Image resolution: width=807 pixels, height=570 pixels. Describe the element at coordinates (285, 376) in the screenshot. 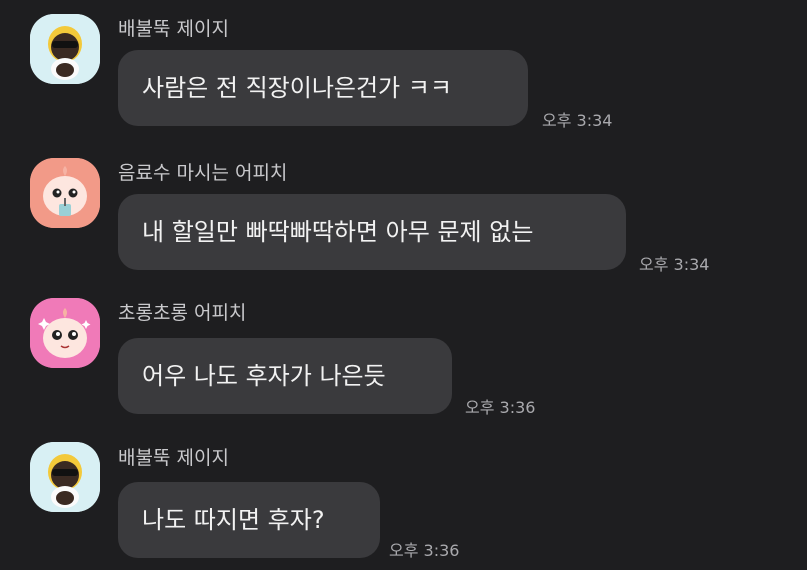

I see `message-bubble: 어우 나도 후자가 나은듯` at that location.